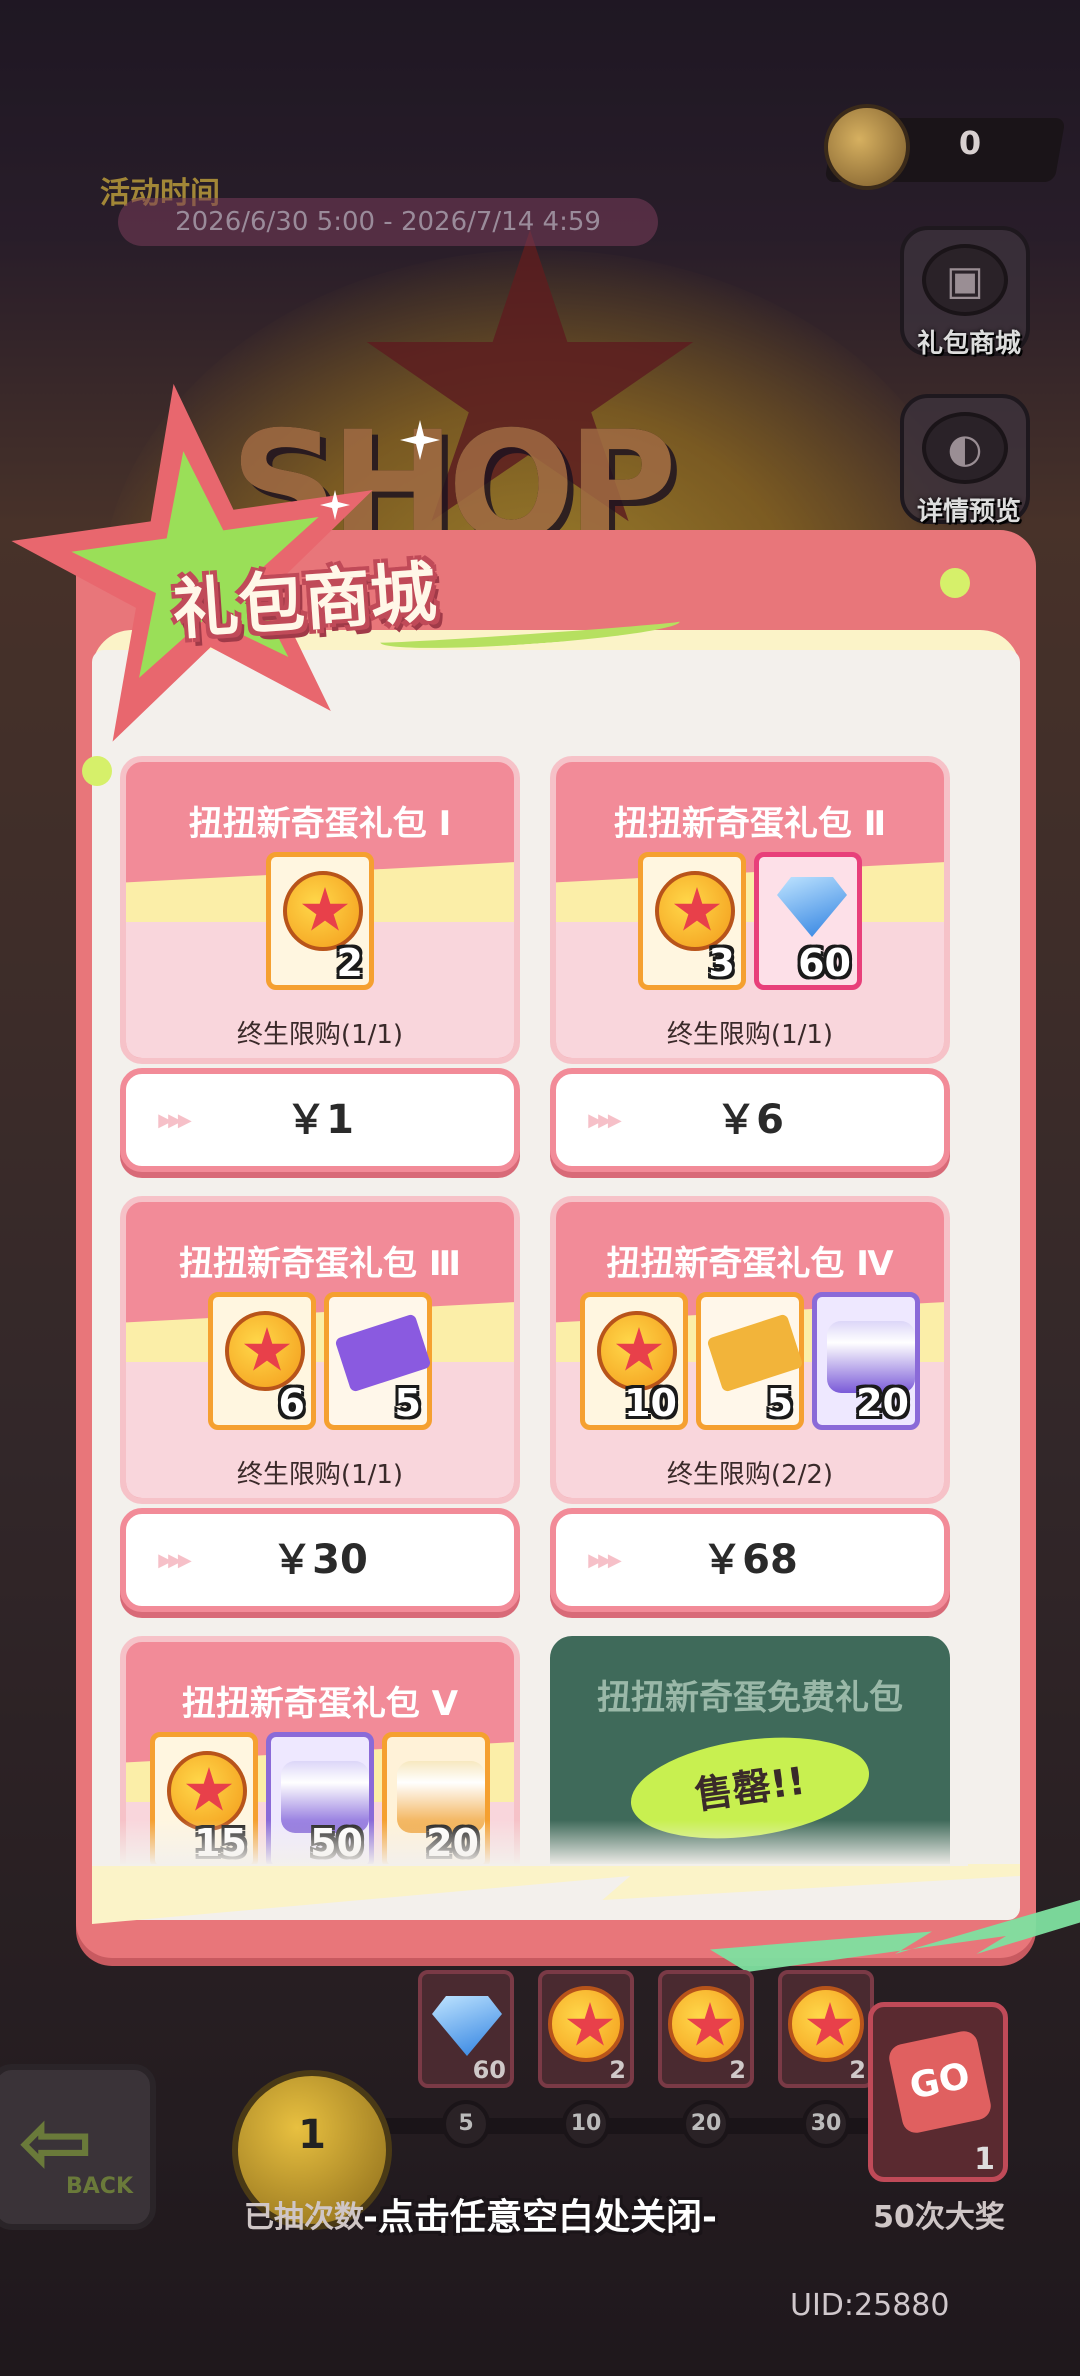  Describe the element at coordinates (721, 963) in the screenshot. I see `item-count: 3` at that location.